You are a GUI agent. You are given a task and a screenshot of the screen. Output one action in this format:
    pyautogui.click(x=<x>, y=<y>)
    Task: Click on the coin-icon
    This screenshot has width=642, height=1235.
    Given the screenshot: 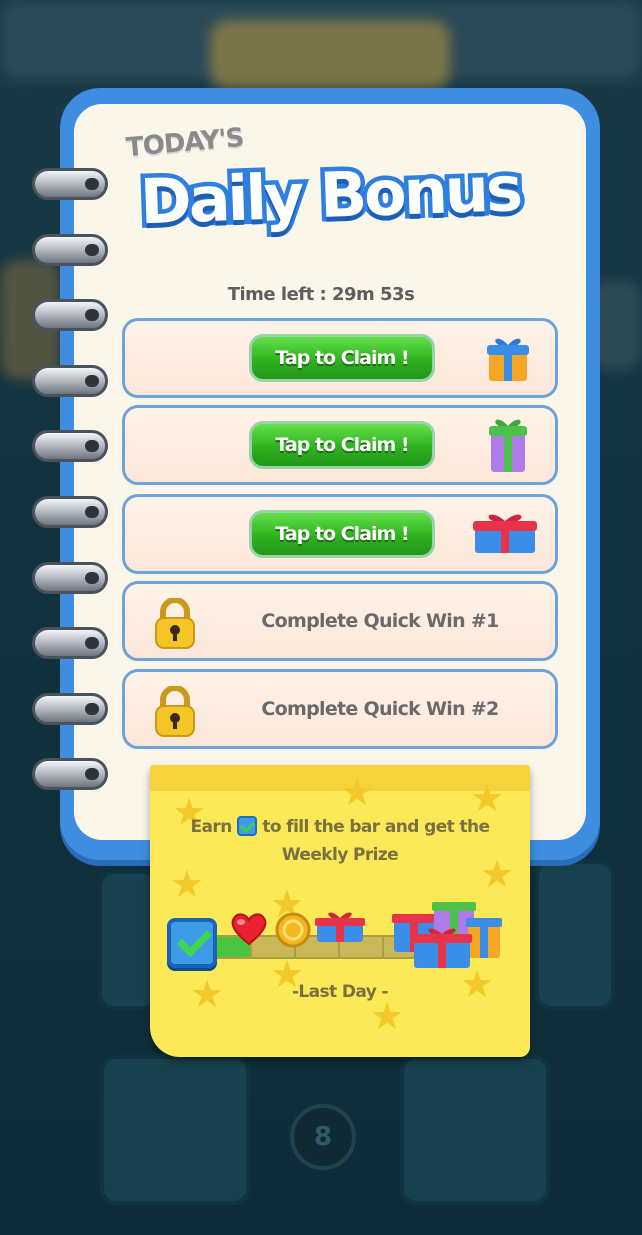 What is the action you would take?
    pyautogui.click(x=293, y=930)
    